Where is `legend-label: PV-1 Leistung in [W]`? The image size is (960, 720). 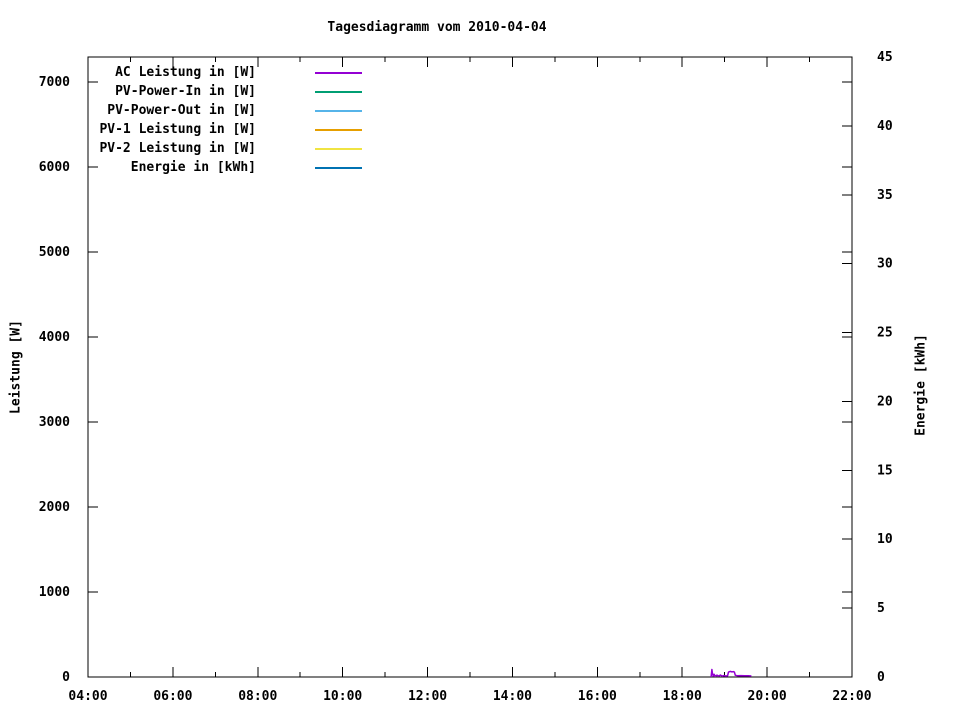 legend-label: PV-1 Leistung in [W] is located at coordinates (177, 129).